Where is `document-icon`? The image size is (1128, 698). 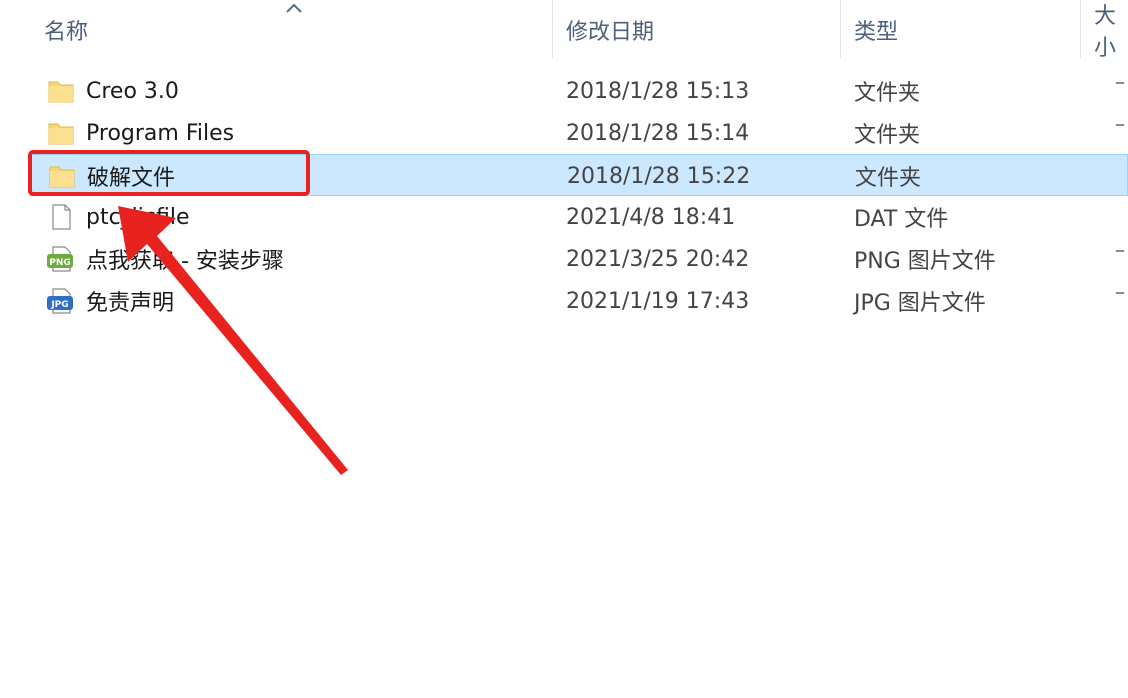
document-icon is located at coordinates (61, 217).